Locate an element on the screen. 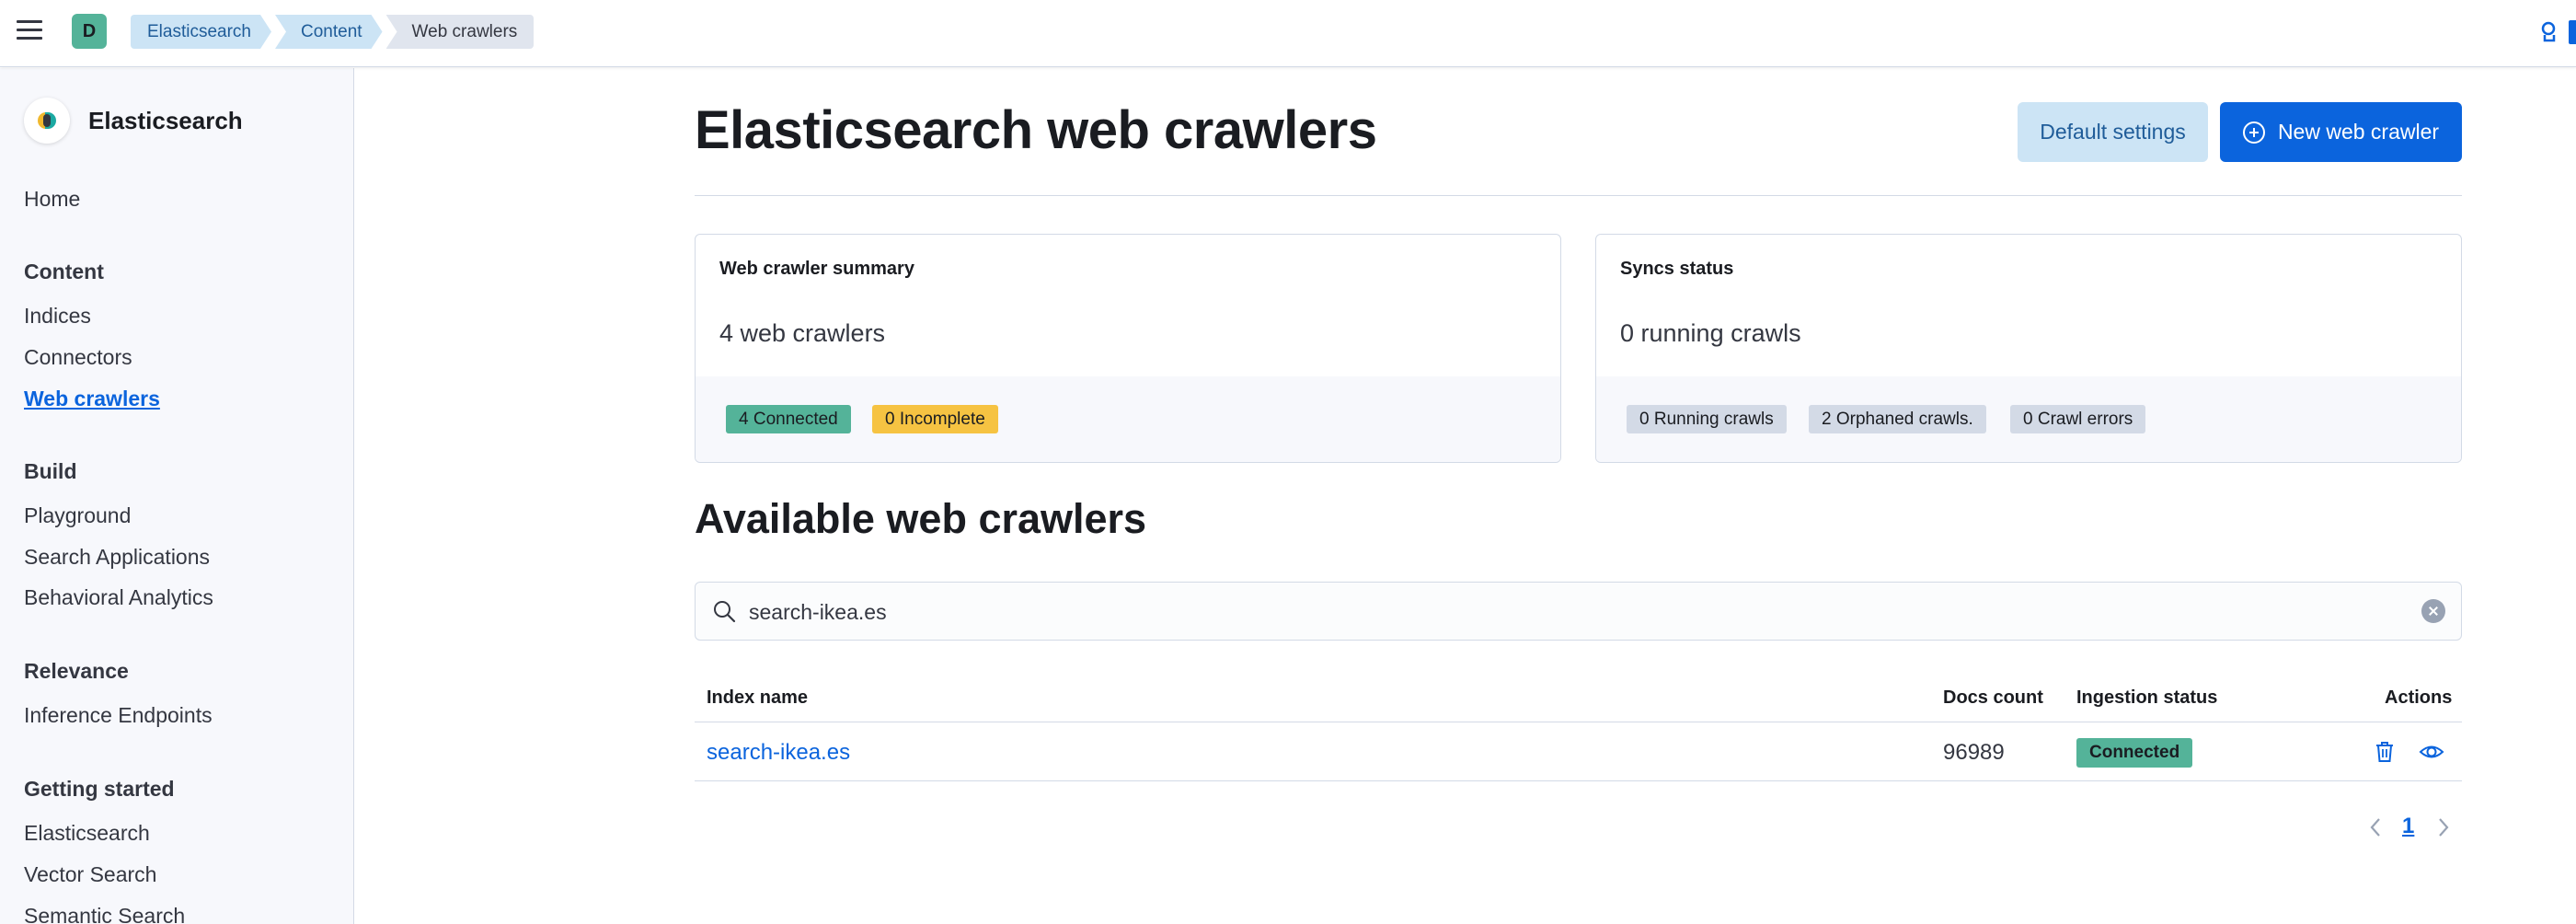 The height and width of the screenshot is (924, 2576). sidebar-item-behavioral-analytics: Behavioral Analytics is located at coordinates (118, 597).